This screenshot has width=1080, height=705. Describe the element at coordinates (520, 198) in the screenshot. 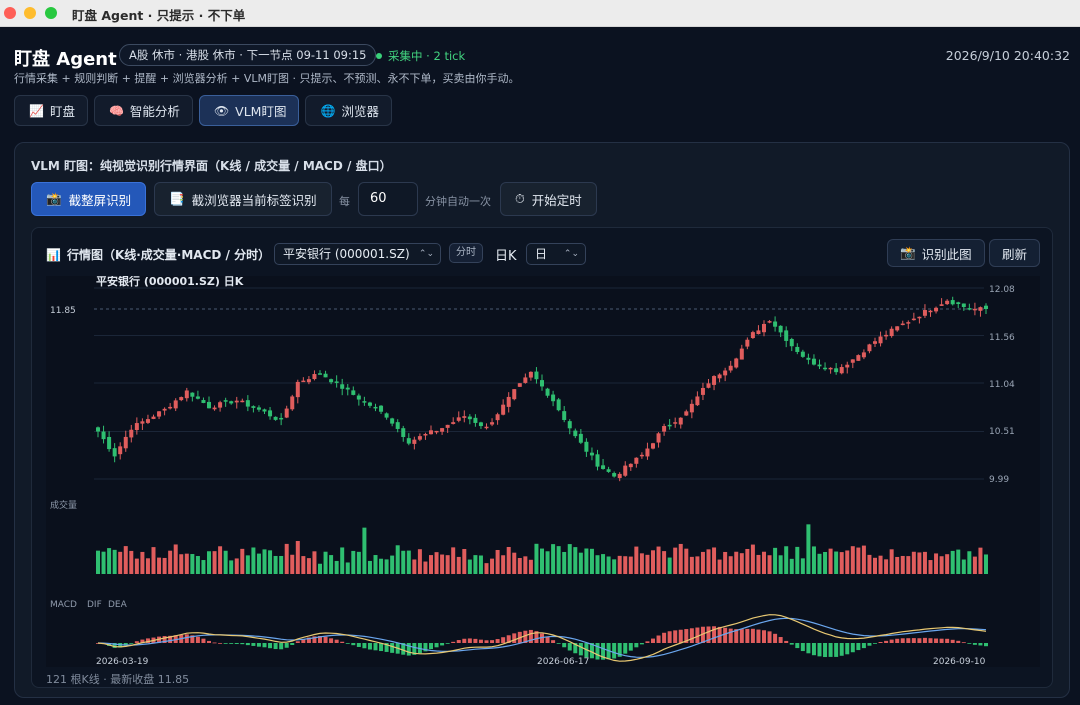

I see `stopwatch-icon: ⏱` at that location.